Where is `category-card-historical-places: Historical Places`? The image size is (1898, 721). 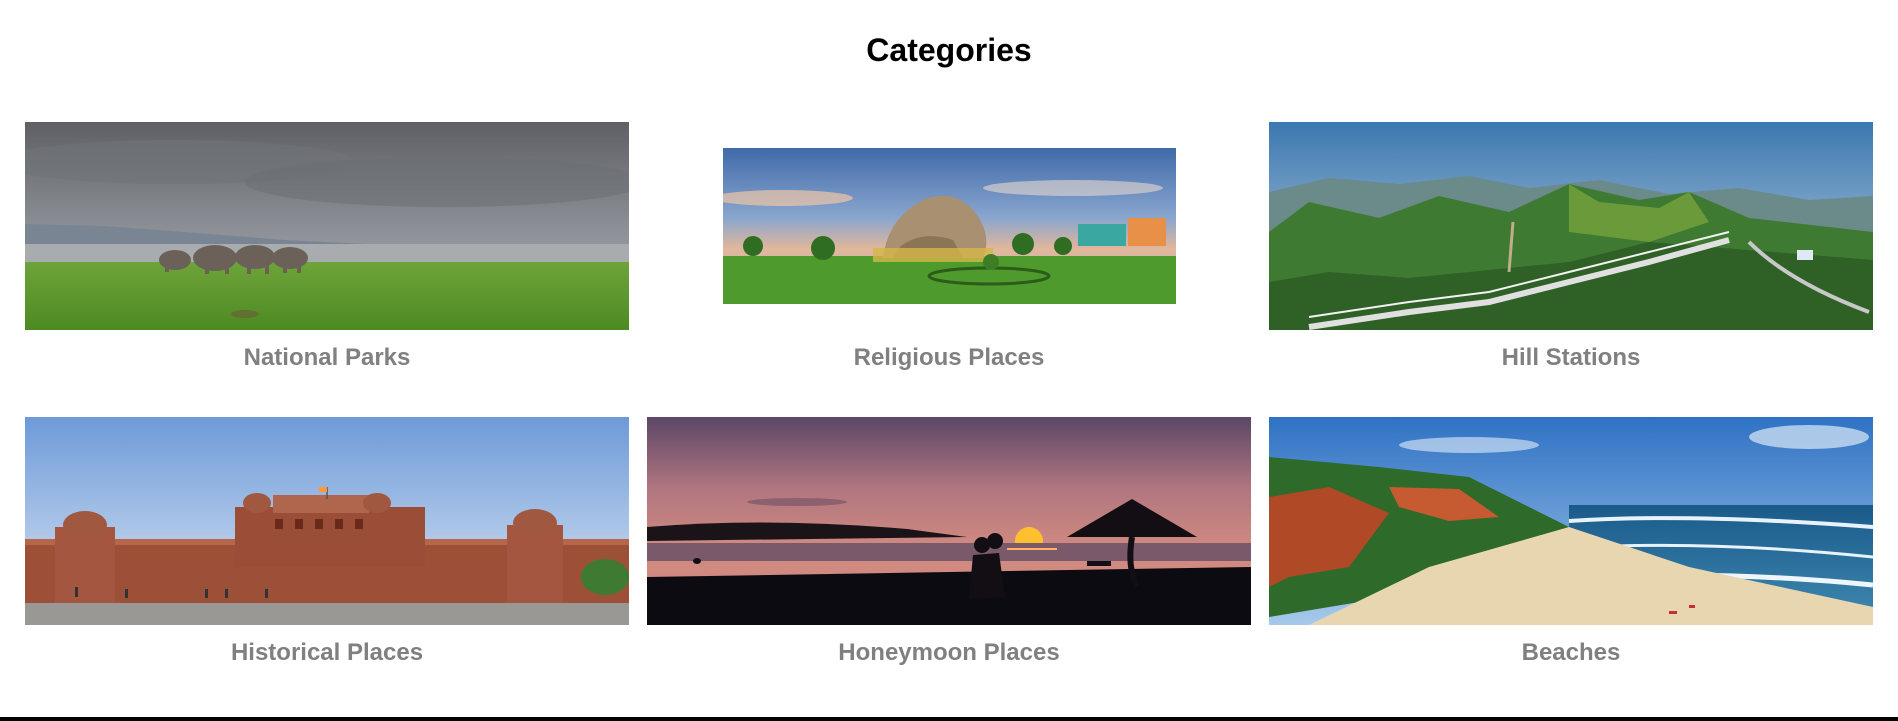
category-card-historical-places: Historical Places is located at coordinates (327, 541).